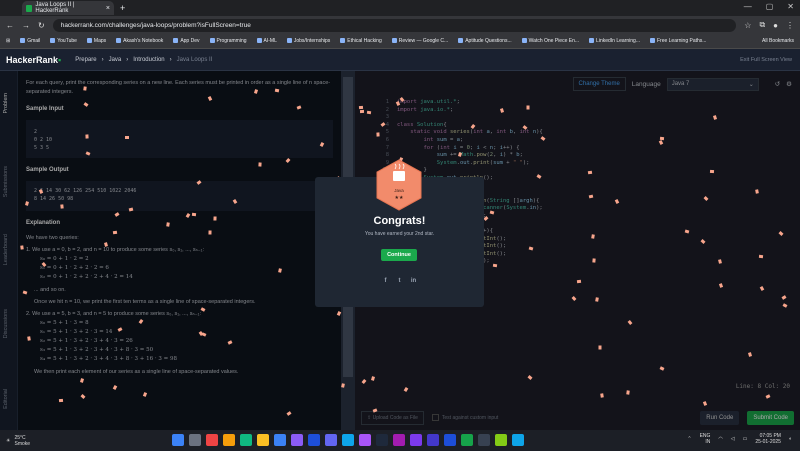  What do you see at coordinates (416, 440) in the screenshot?
I see `after-effects-icon` at bounding box center [416, 440].